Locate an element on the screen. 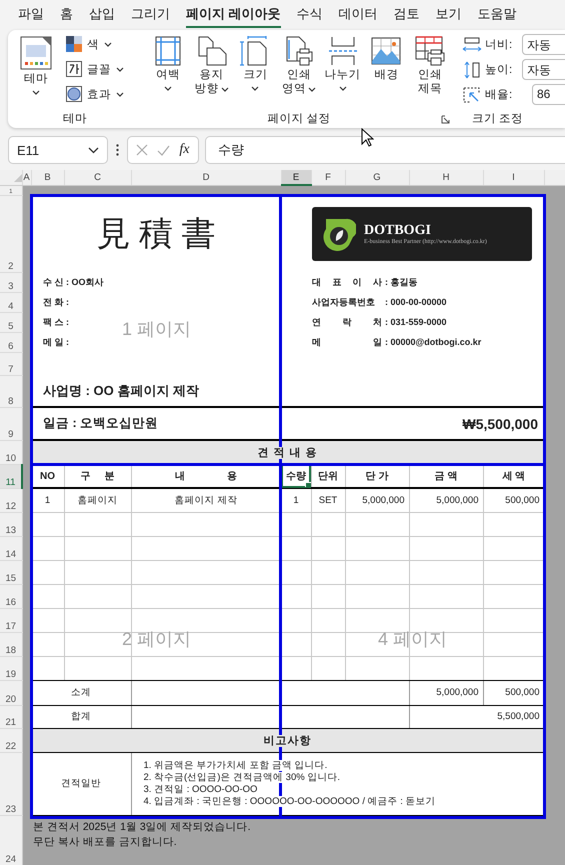 The height and width of the screenshot is (865, 565). effects-button: 효과 is located at coordinates (95, 94).